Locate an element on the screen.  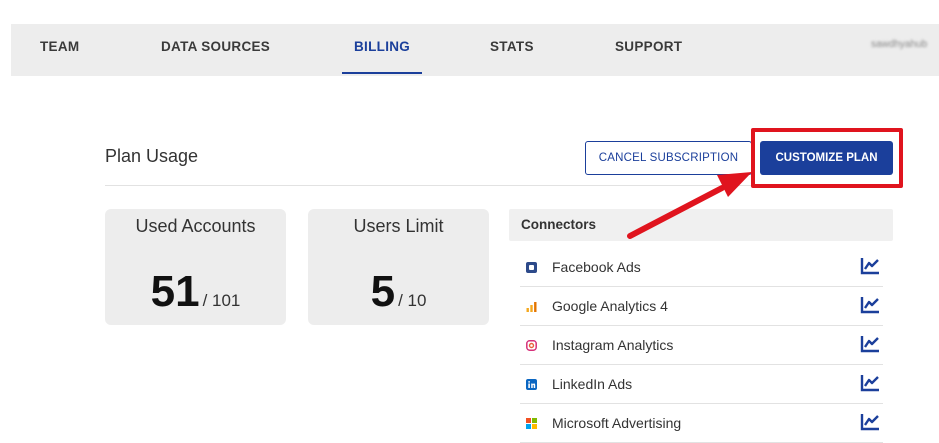
facebook-ads-icon is located at coordinates (531, 267).